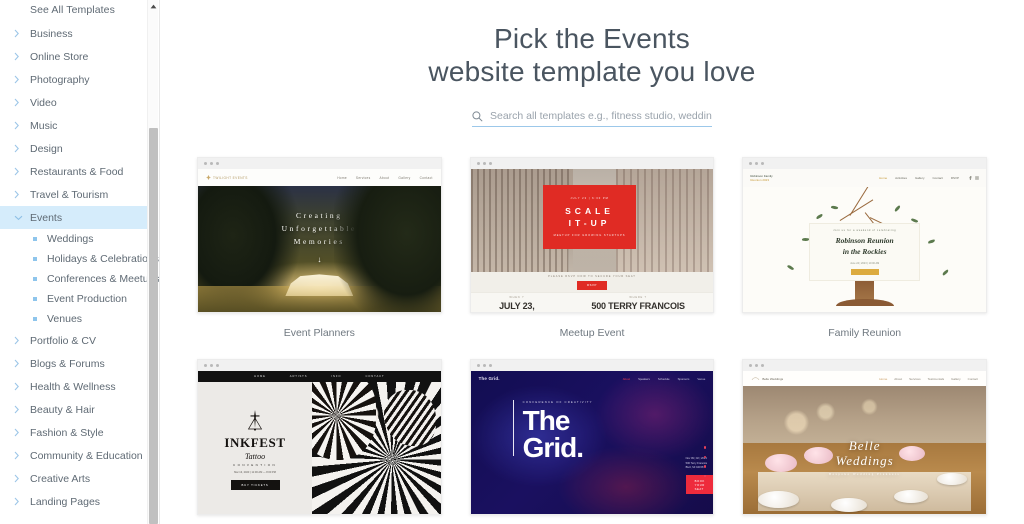 The width and height of the screenshot is (1024, 524). What do you see at coordinates (513, 428) in the screenshot?
I see `vertical-rule` at bounding box center [513, 428].